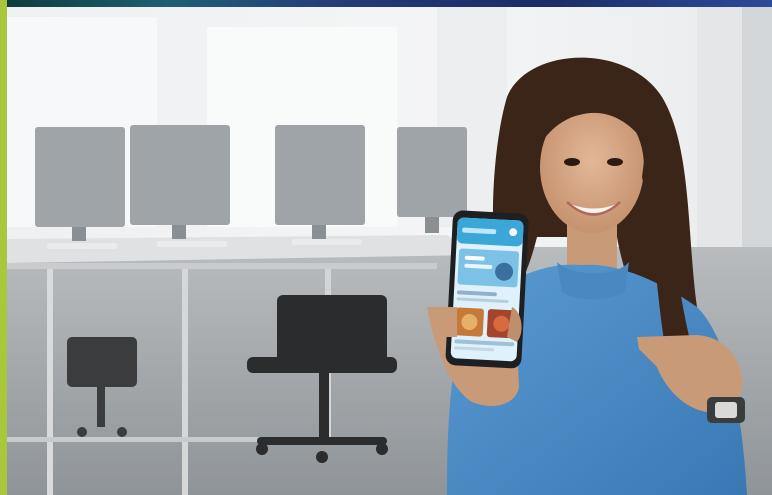  What do you see at coordinates (3, 247) in the screenshot?
I see `left-accent-bar` at bounding box center [3, 247].